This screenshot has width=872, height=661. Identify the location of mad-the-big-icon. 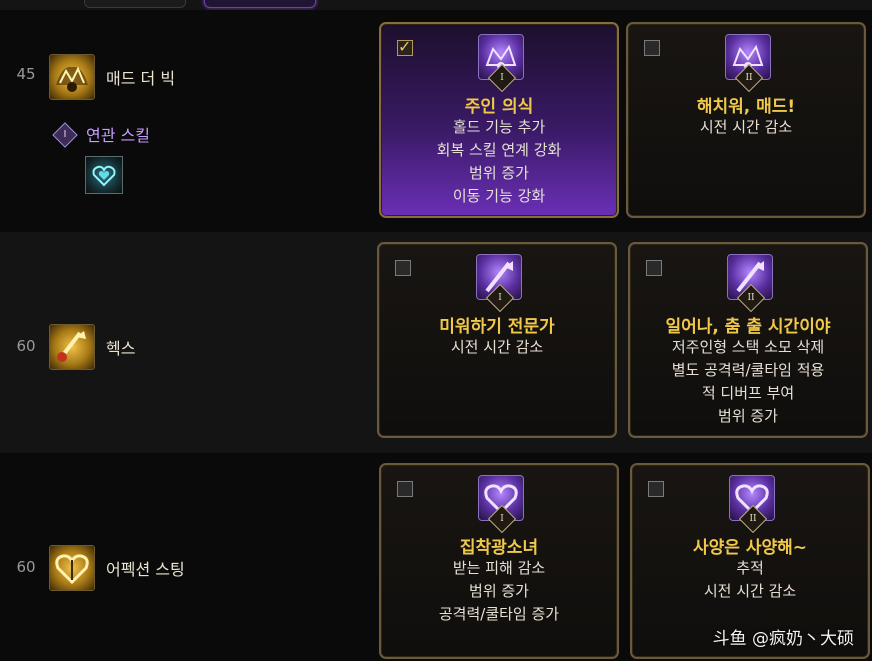
(72, 77).